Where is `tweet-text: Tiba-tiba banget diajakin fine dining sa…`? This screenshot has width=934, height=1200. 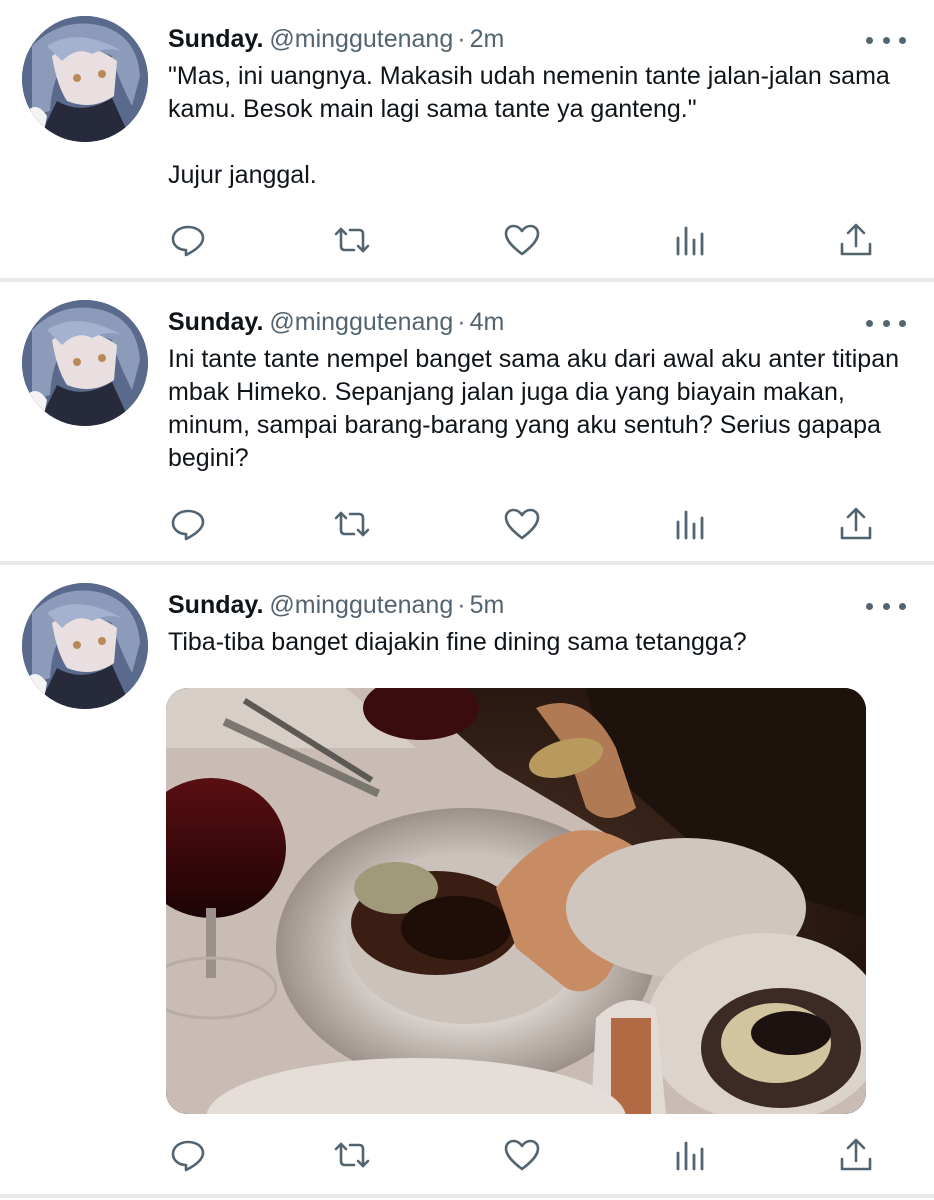 tweet-text: Tiba-tiba banget diajakin fine dining sa… is located at coordinates (457, 642).